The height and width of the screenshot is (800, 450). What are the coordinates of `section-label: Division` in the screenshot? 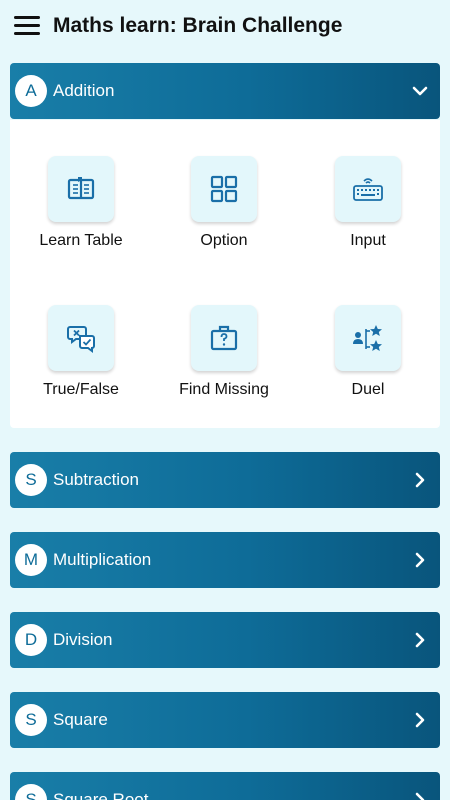 It's located at (83, 639).